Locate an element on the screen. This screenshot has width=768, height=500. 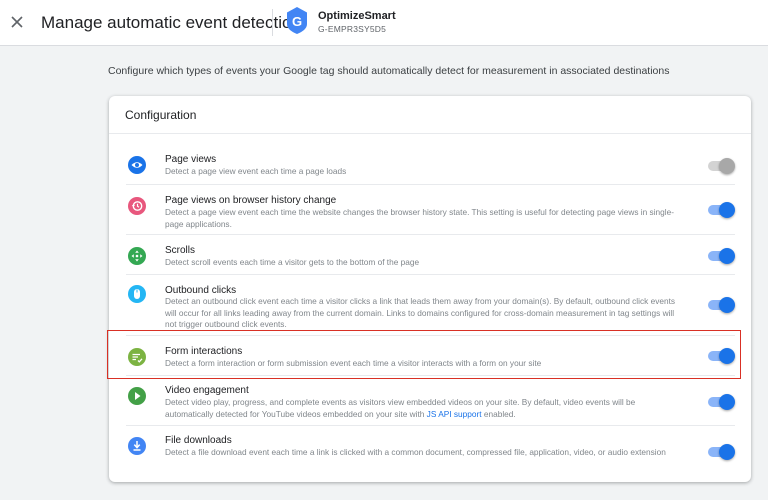
scrolls-toggle is located at coordinates (721, 256).